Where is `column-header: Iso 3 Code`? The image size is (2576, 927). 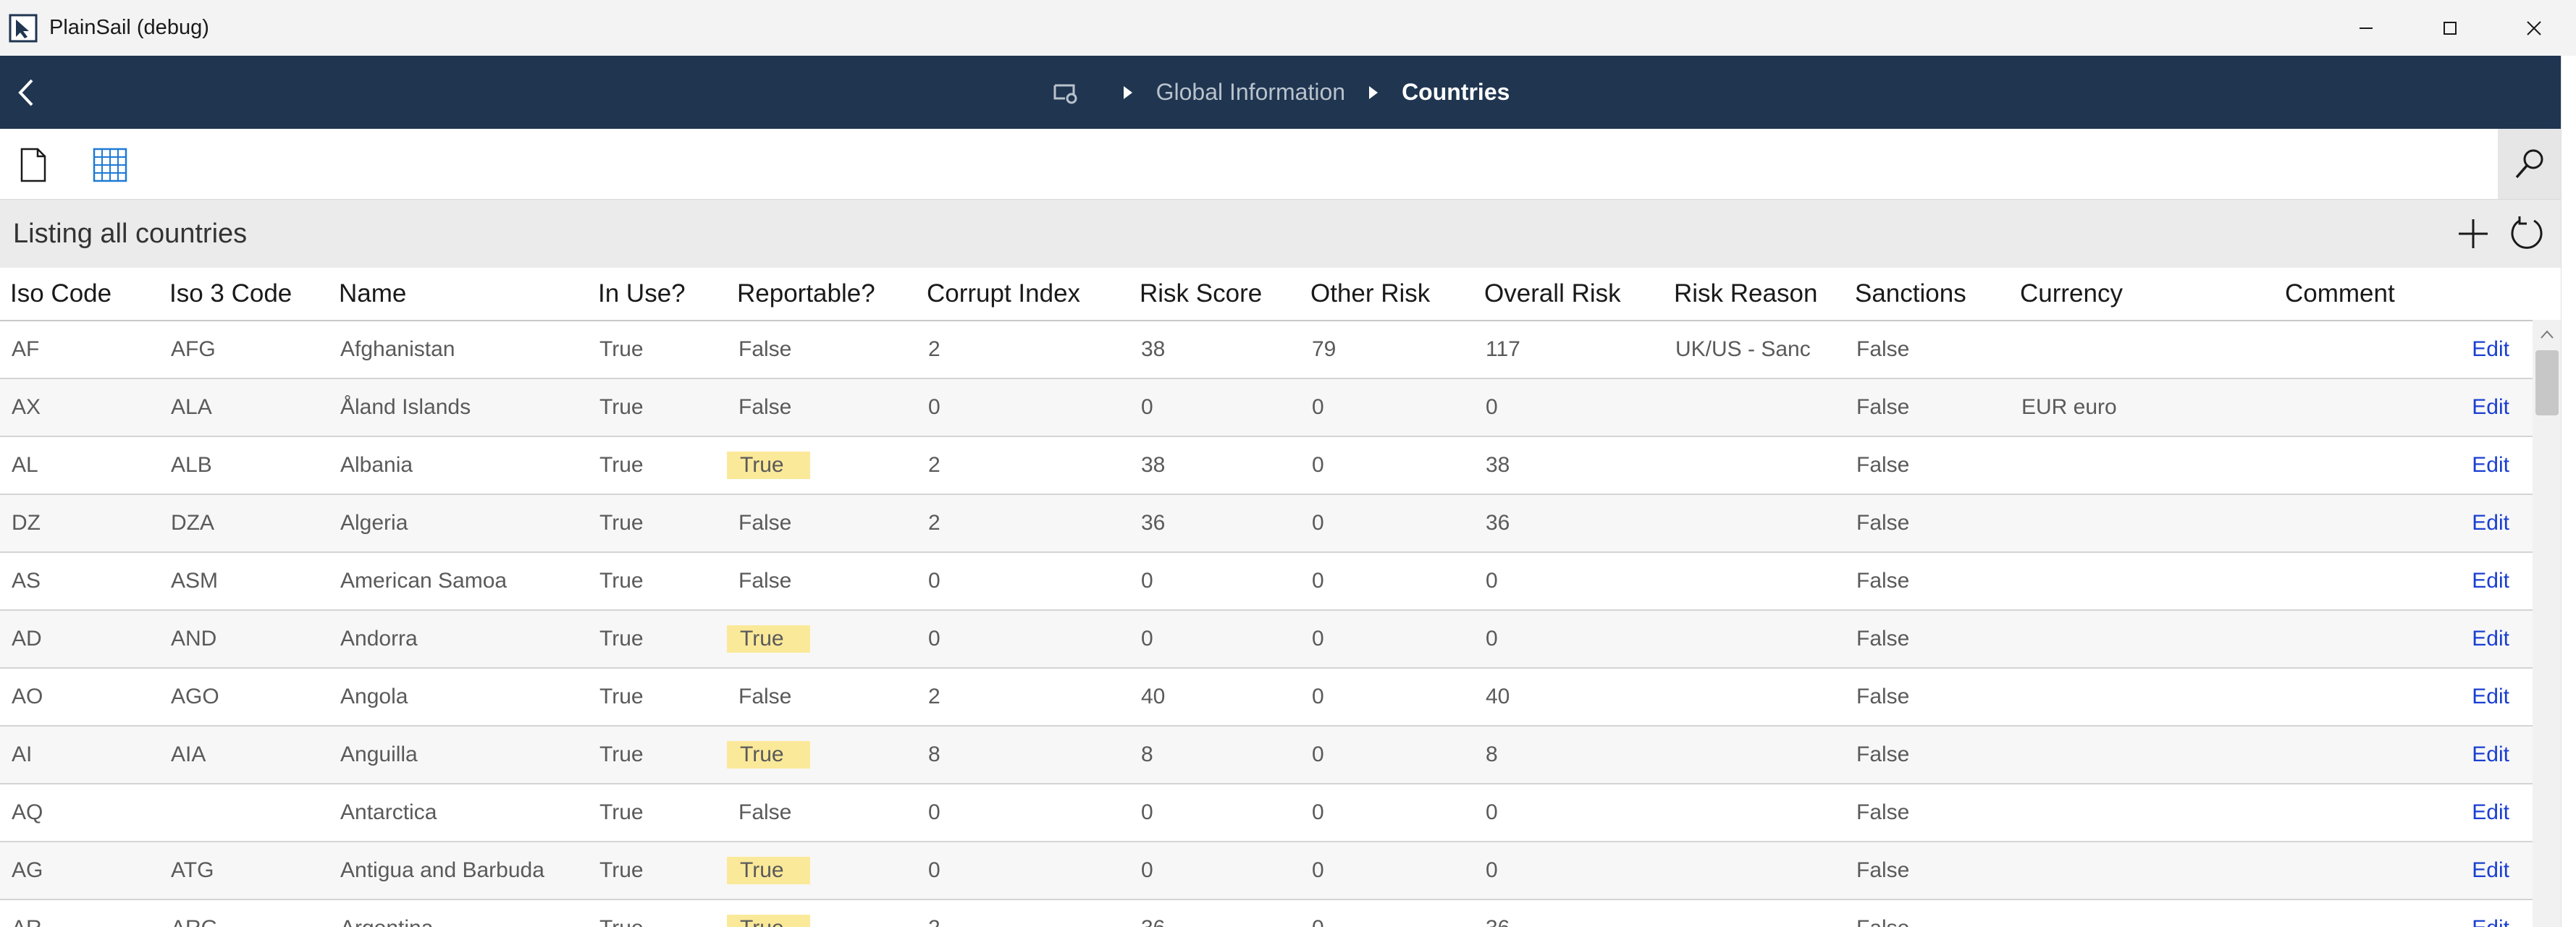 column-header: Iso 3 Code is located at coordinates (244, 294).